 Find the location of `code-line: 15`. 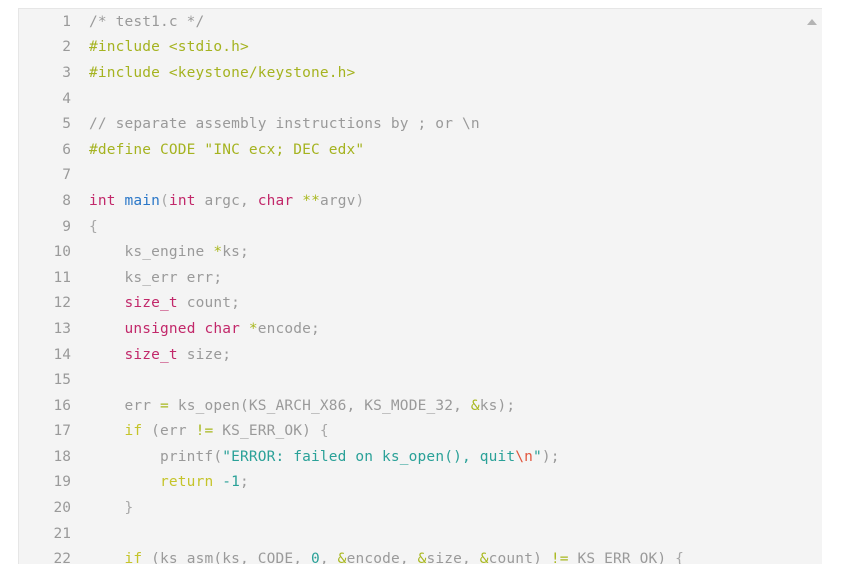

code-line: 15 is located at coordinates (420, 380).